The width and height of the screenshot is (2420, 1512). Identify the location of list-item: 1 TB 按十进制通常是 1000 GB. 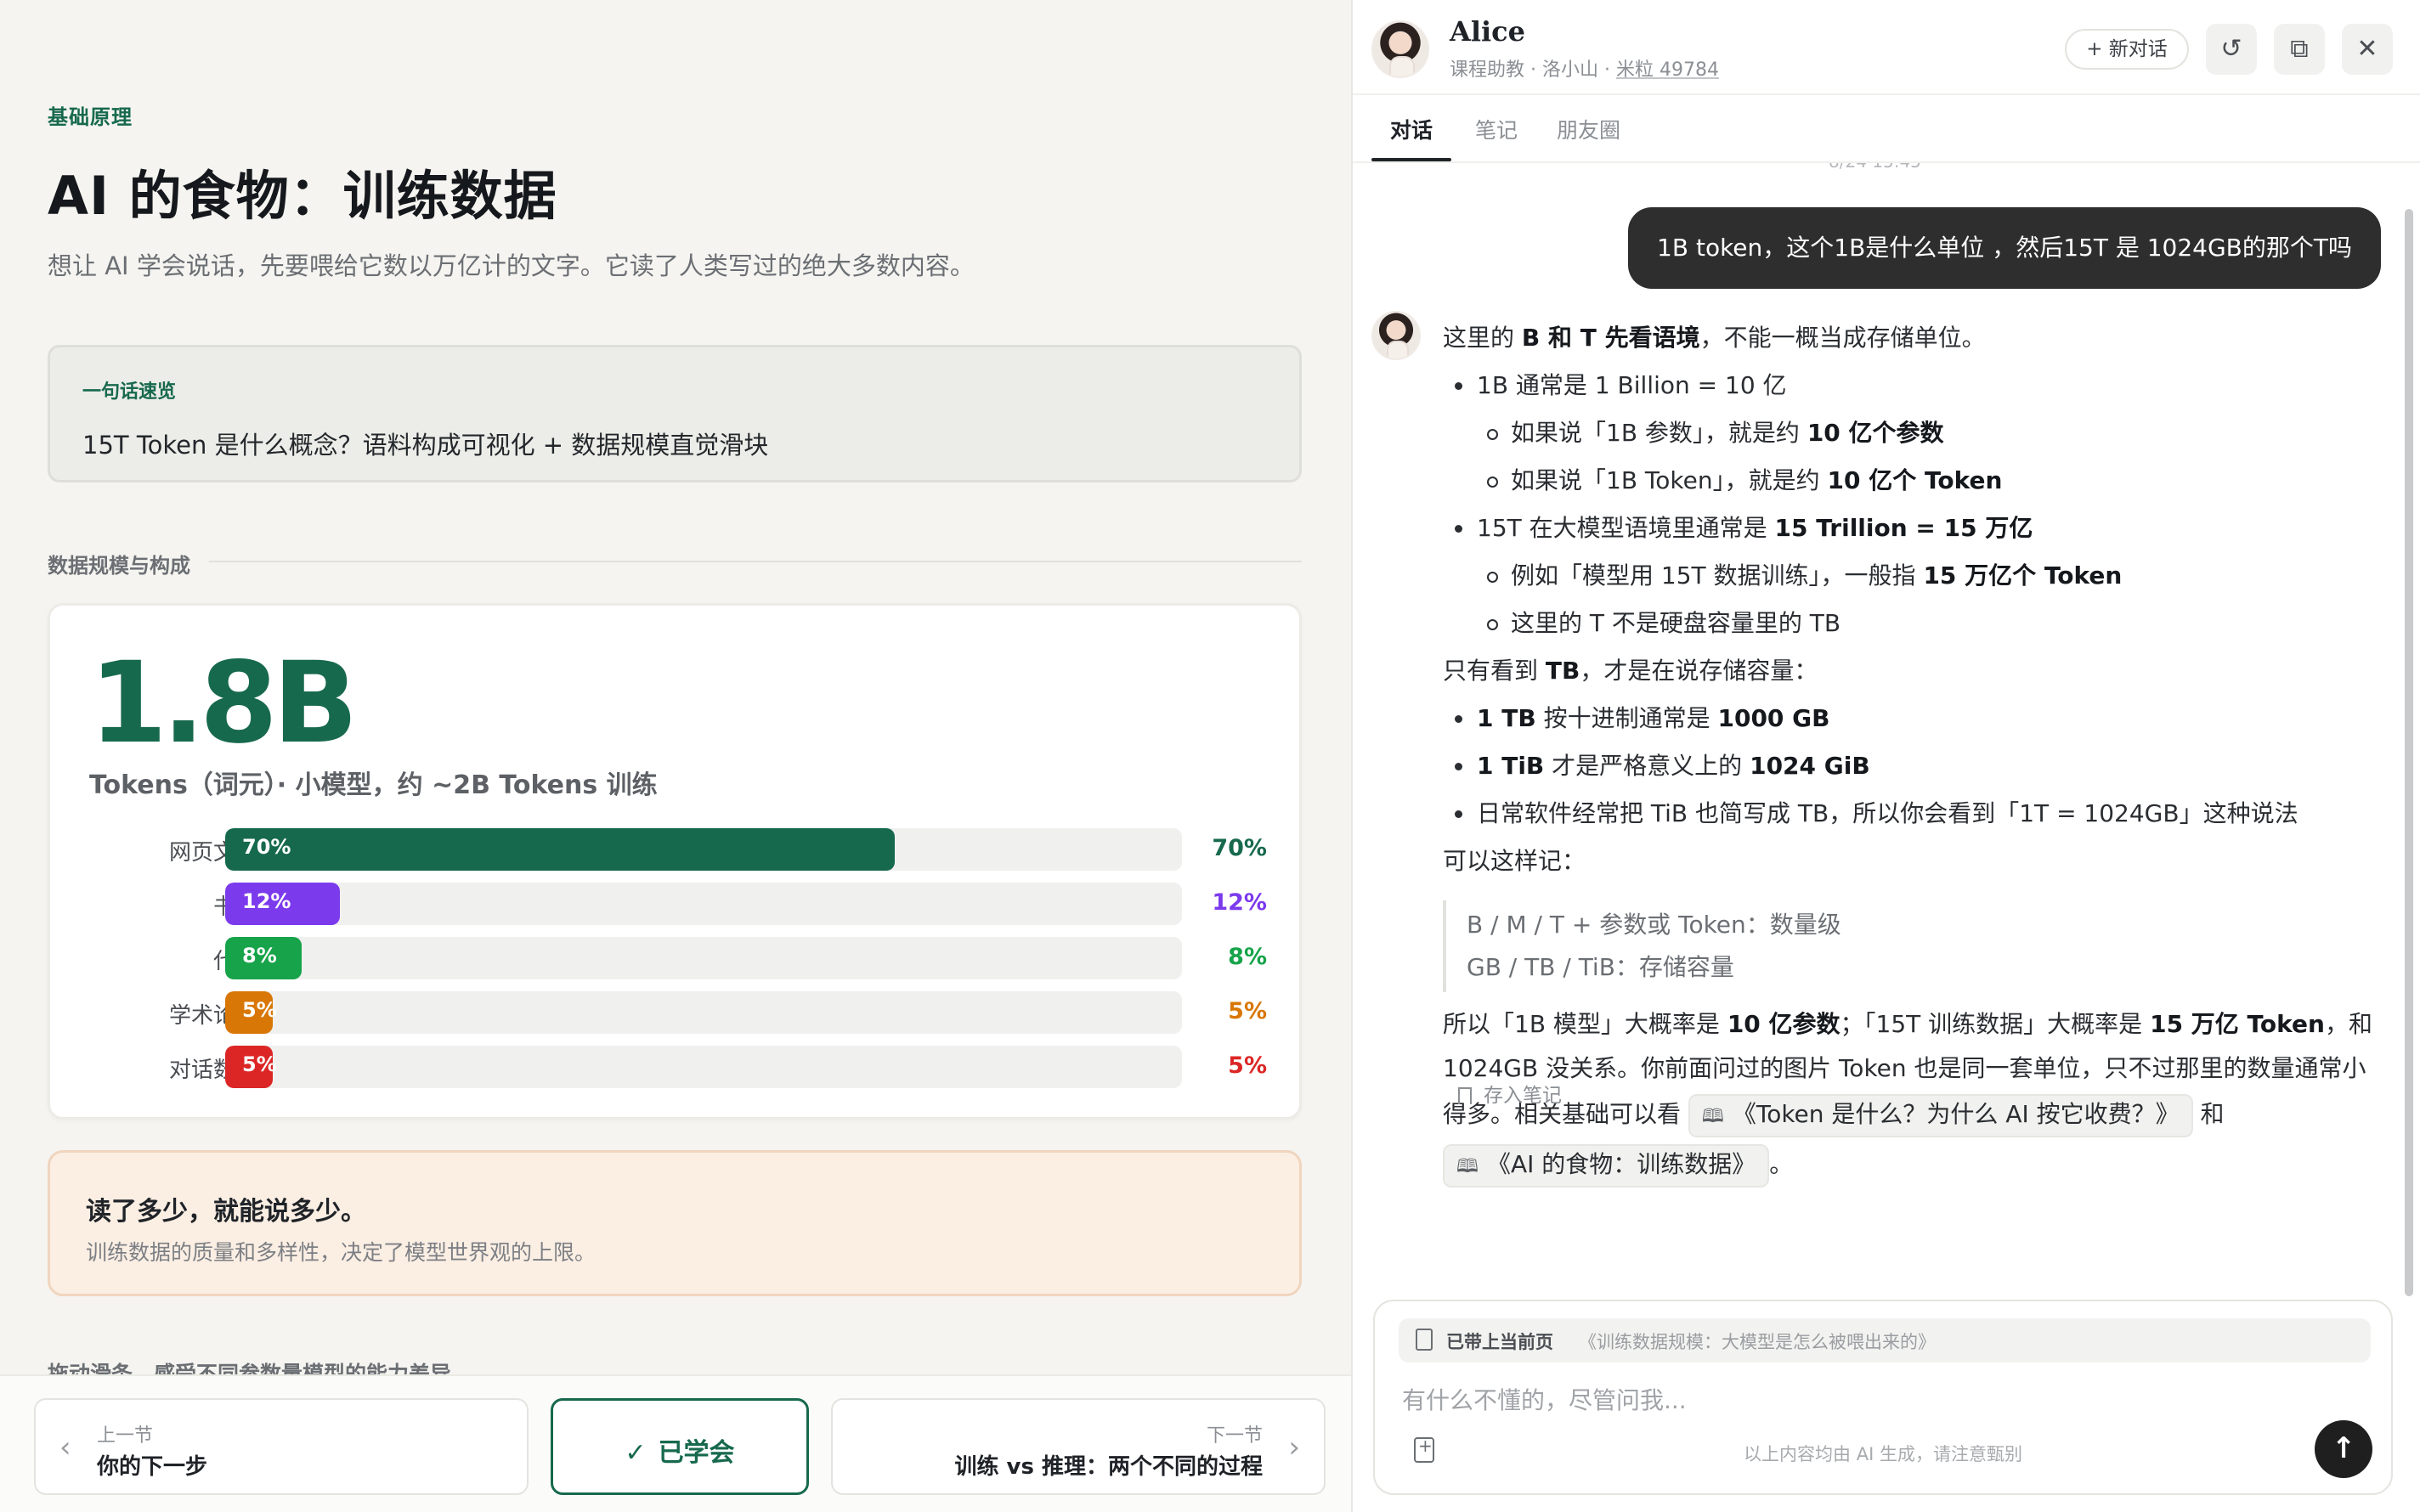
(1914, 718).